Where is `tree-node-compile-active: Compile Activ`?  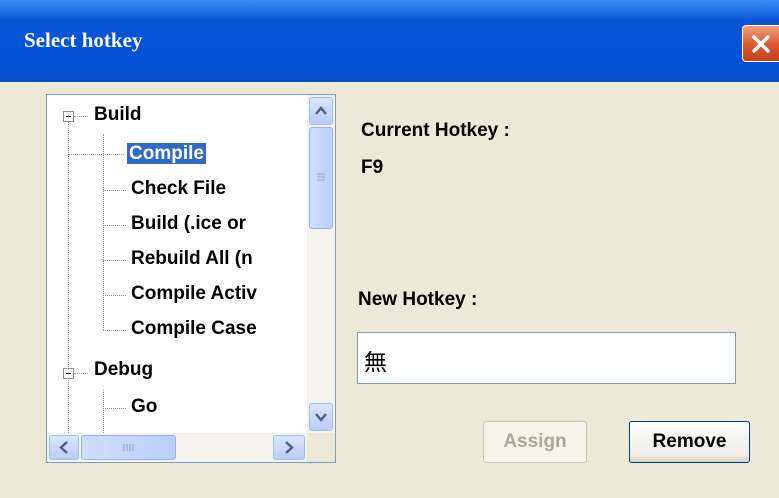
tree-node-compile-active: Compile Activ is located at coordinates (194, 294).